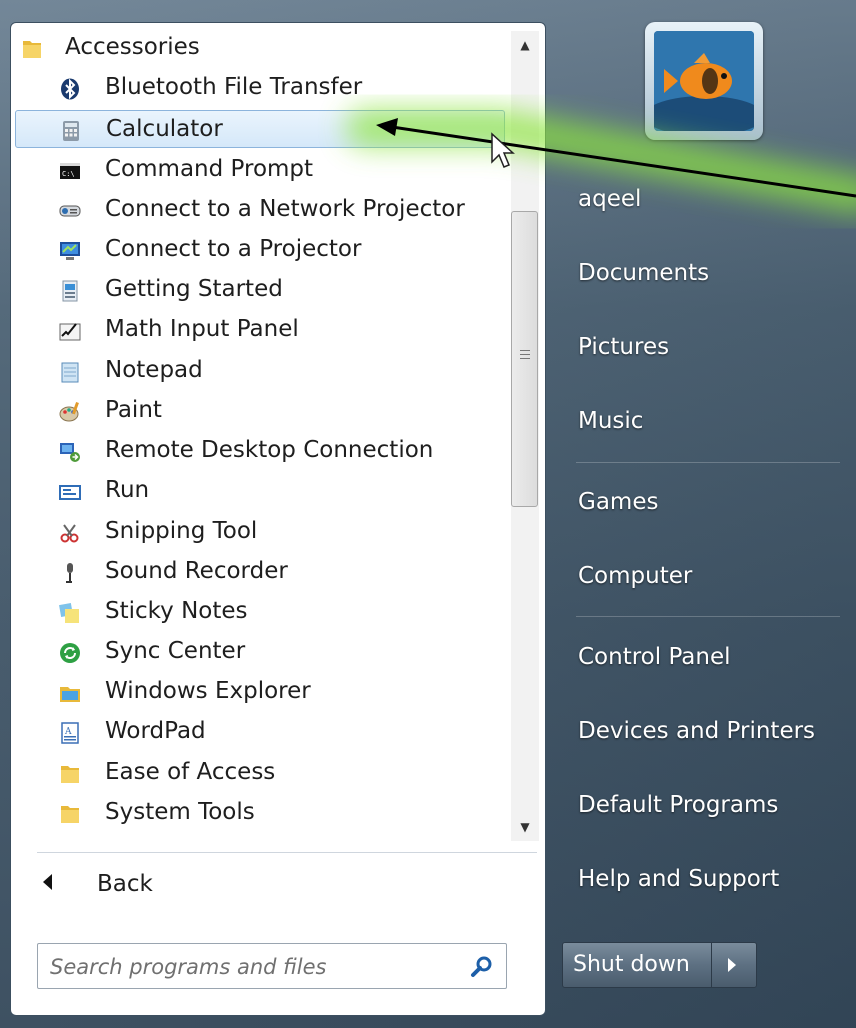 This screenshot has width=856, height=1028. What do you see at coordinates (70, 412) in the screenshot?
I see `paint-icon` at bounding box center [70, 412].